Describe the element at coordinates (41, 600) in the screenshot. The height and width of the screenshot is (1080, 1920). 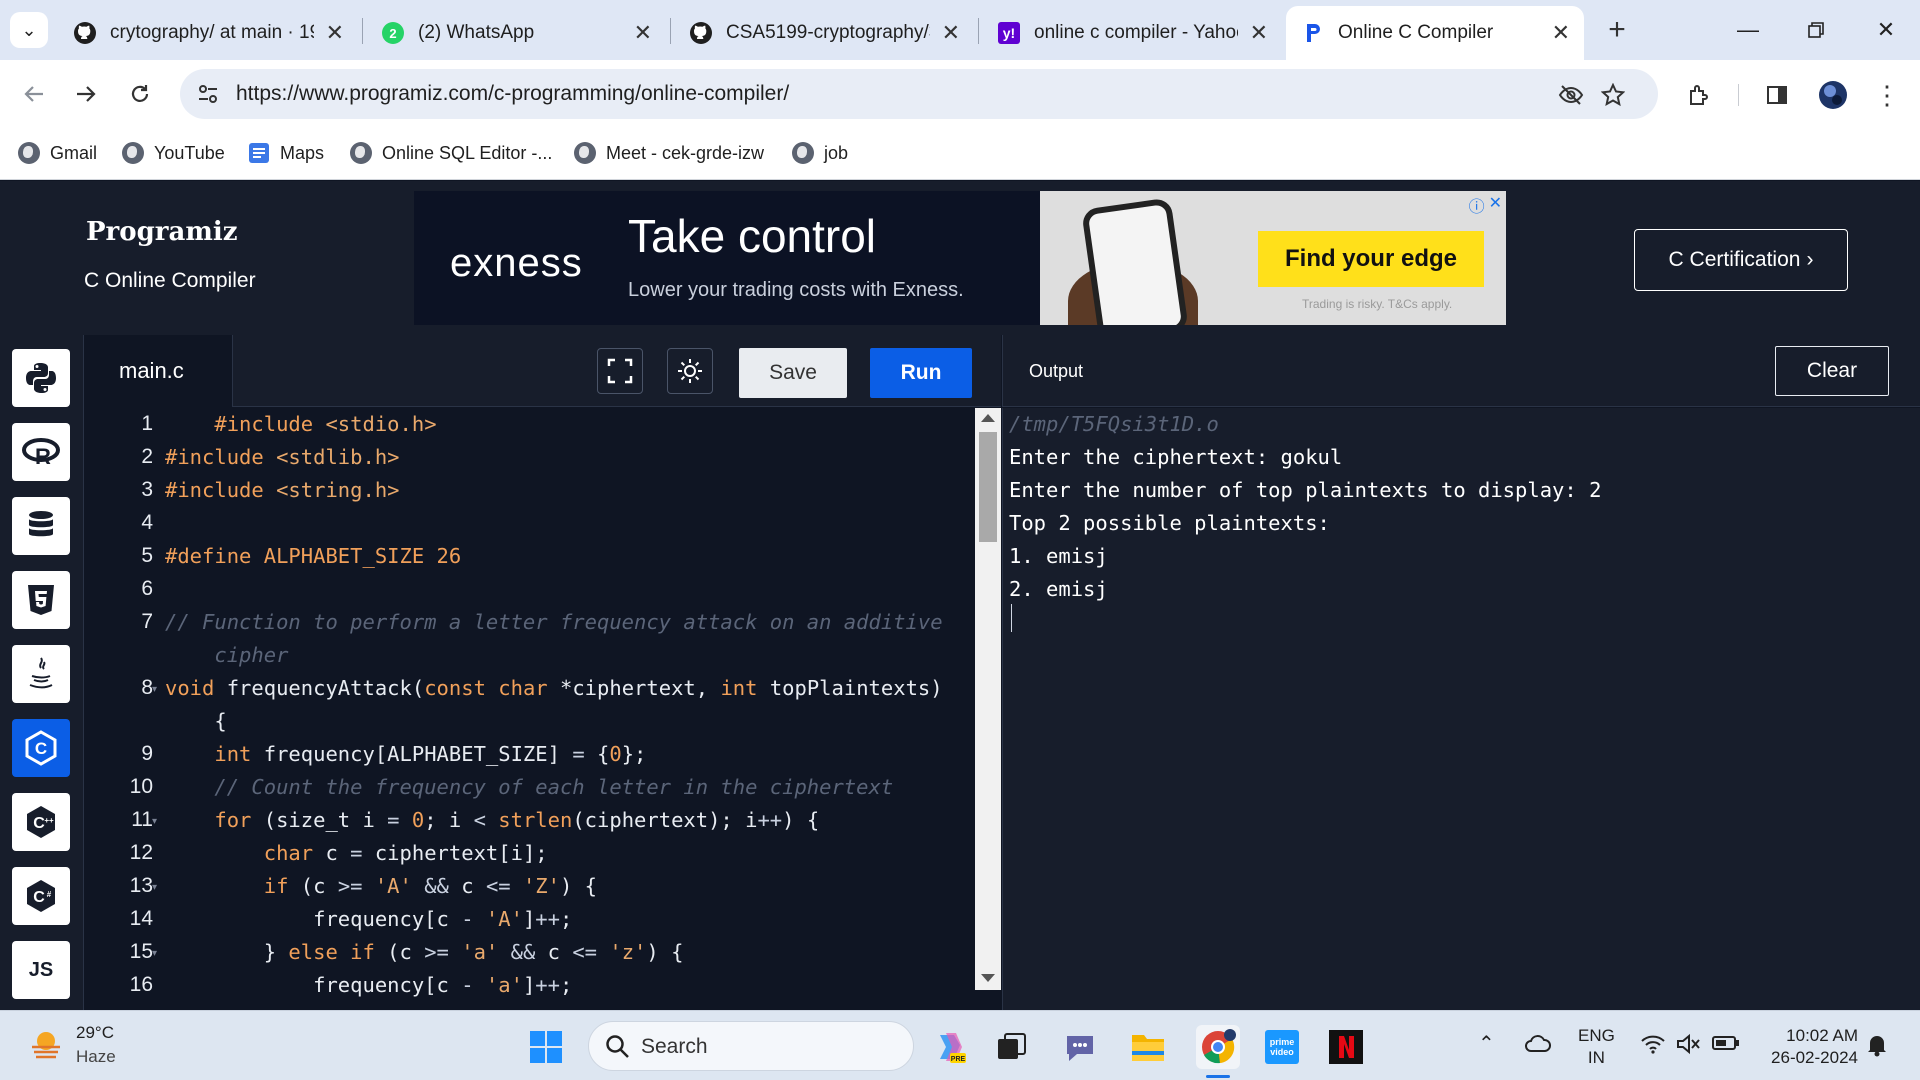
I see `html5-icon` at that location.